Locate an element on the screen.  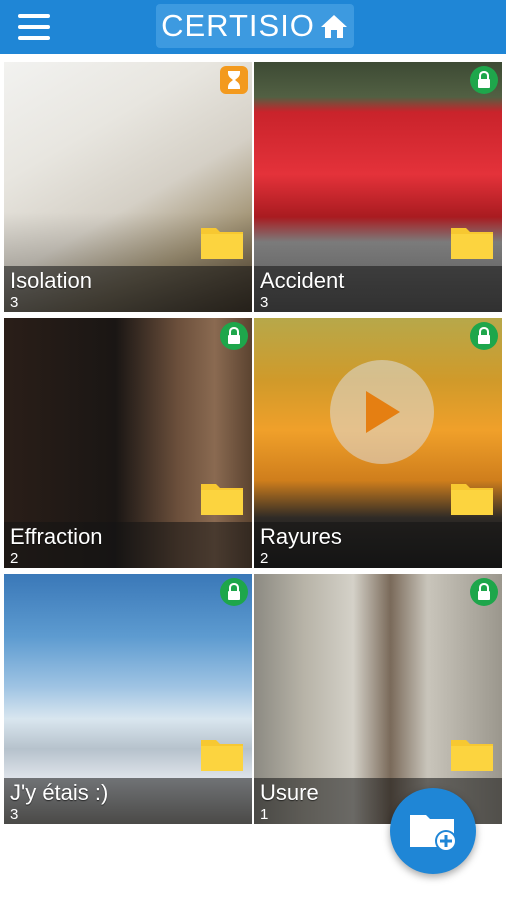
add-folder-button is located at coordinates (433, 831).